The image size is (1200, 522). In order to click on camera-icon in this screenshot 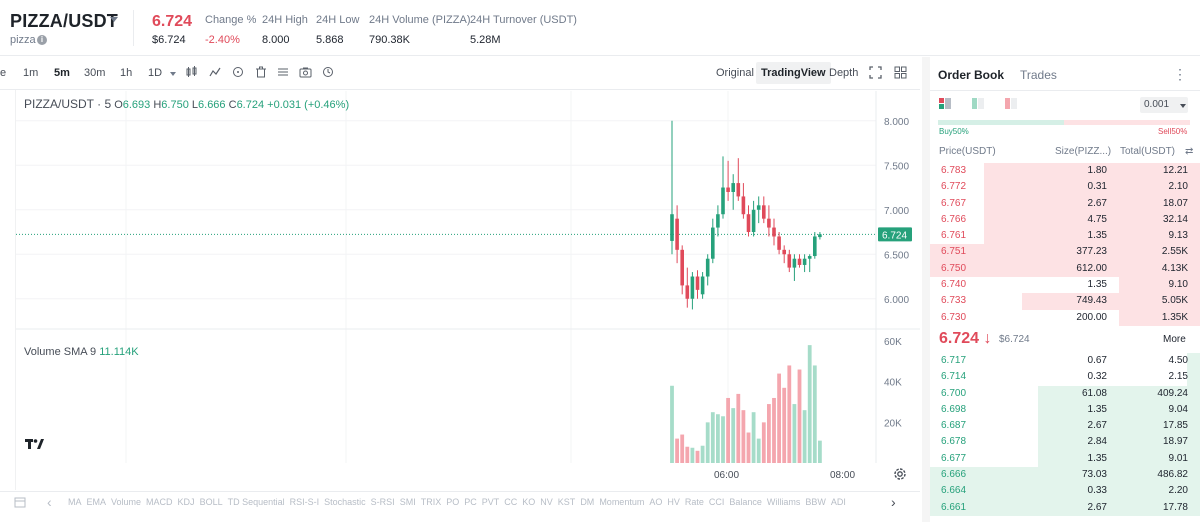, I will do `click(305, 73)`.